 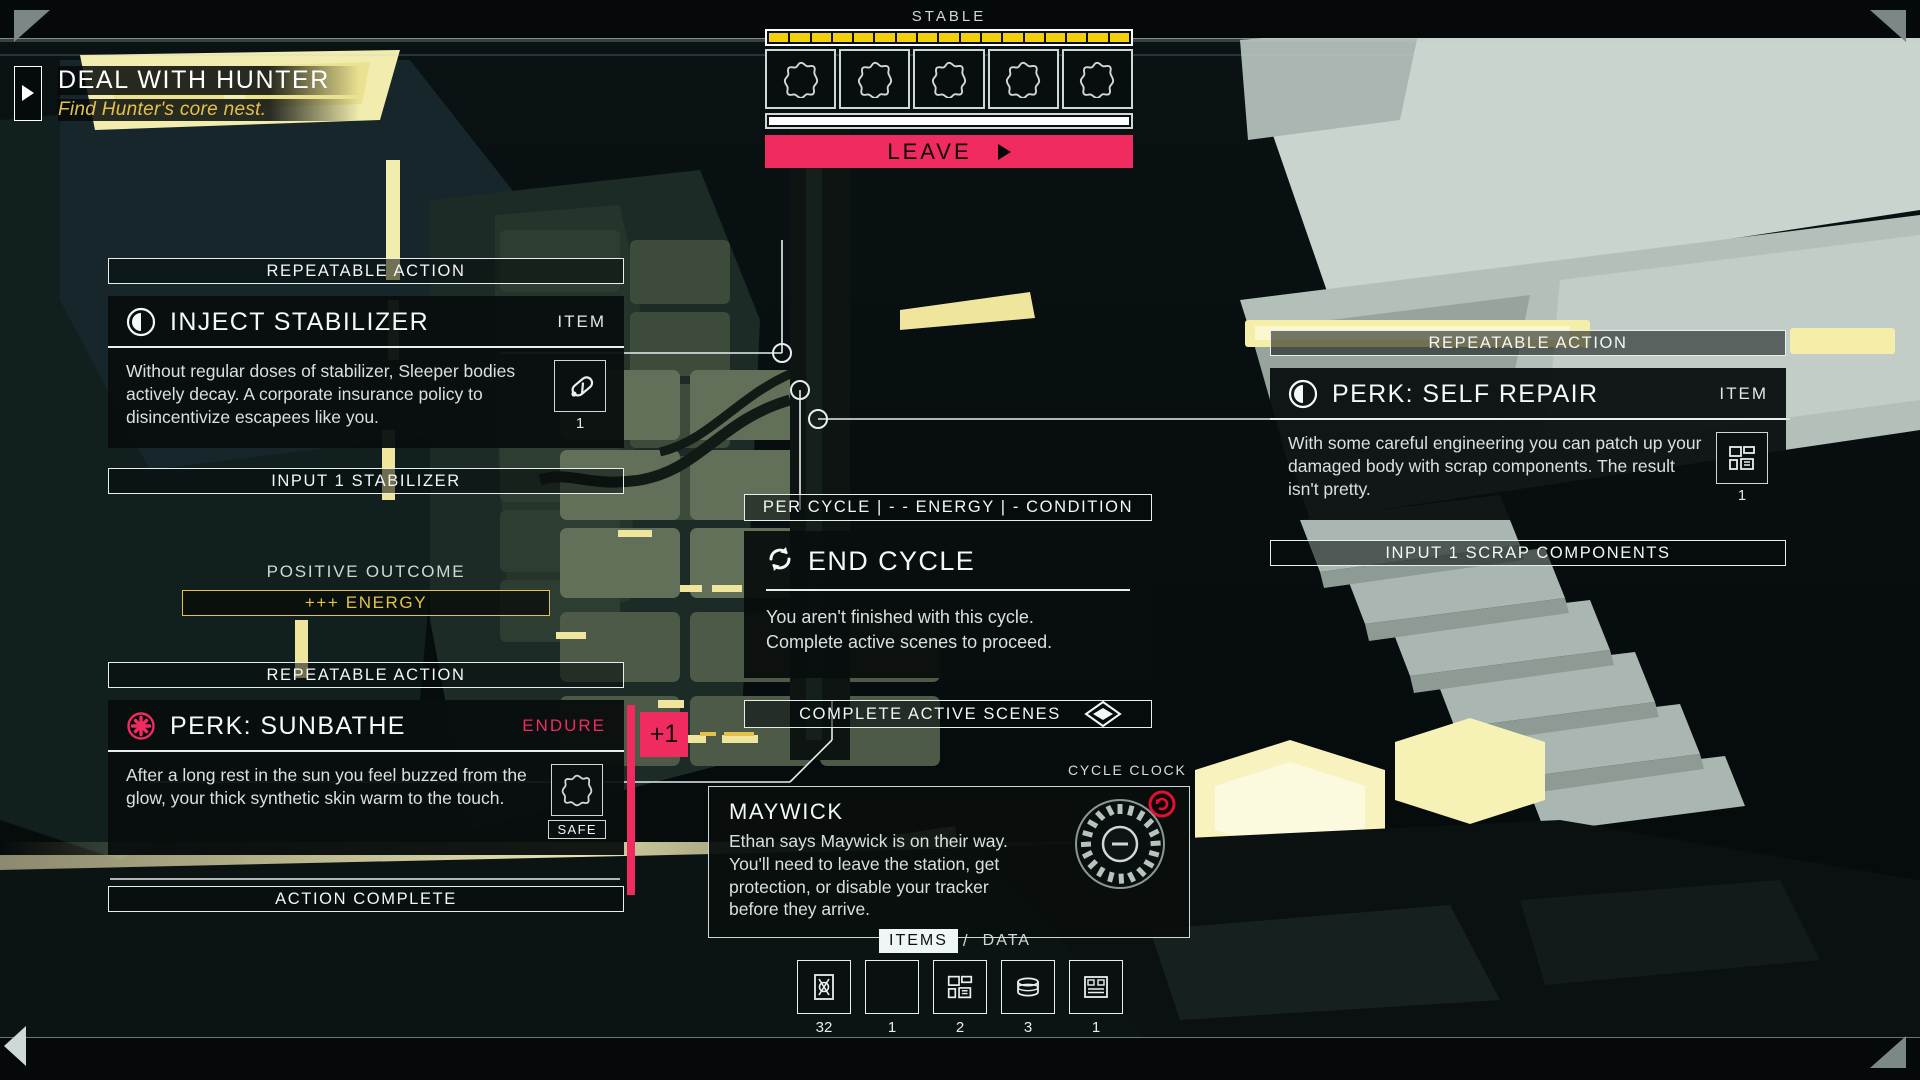 What do you see at coordinates (780, 561) in the screenshot?
I see `refresh-cycle-icon` at bounding box center [780, 561].